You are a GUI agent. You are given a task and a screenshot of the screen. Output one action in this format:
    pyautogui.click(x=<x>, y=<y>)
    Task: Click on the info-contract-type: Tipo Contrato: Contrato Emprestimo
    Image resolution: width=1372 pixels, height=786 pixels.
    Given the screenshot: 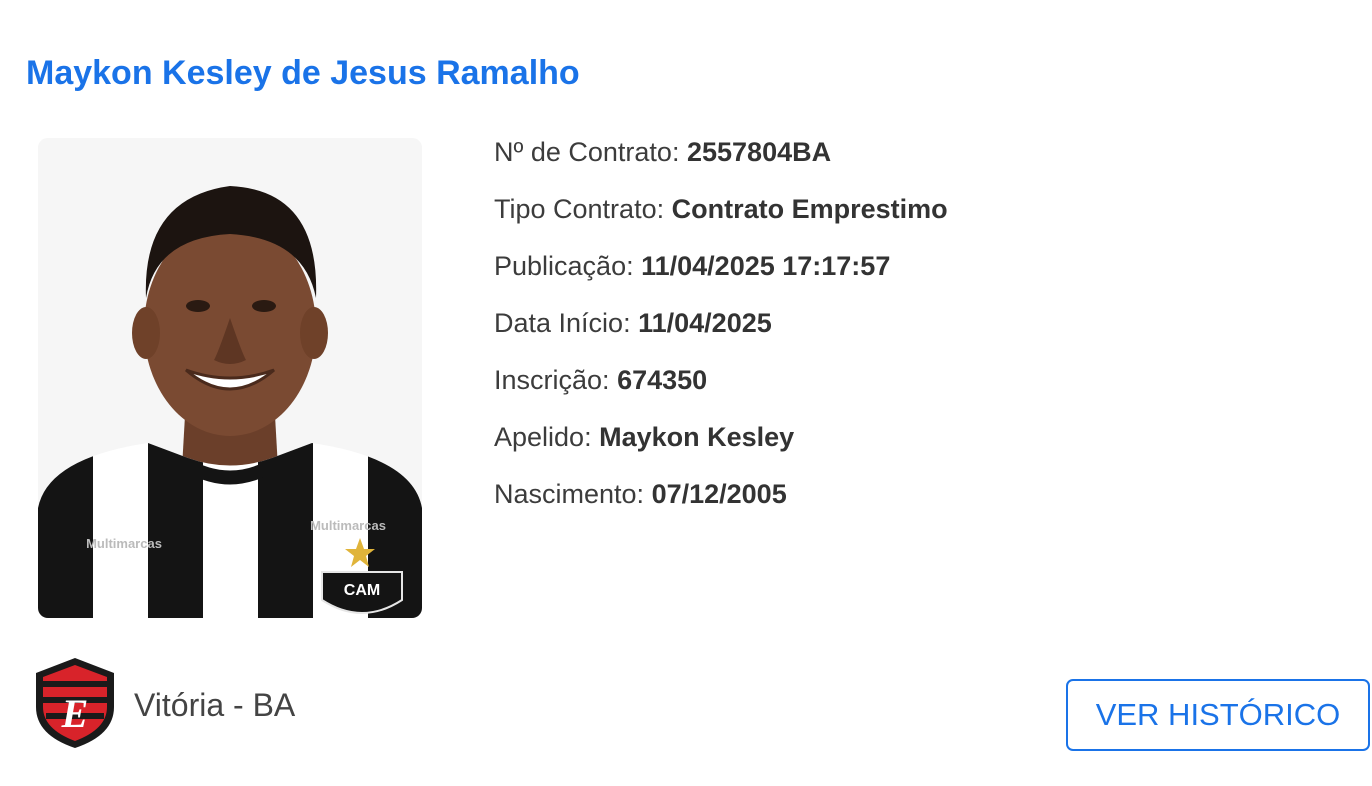 What is the action you would take?
    pyautogui.click(x=721, y=215)
    